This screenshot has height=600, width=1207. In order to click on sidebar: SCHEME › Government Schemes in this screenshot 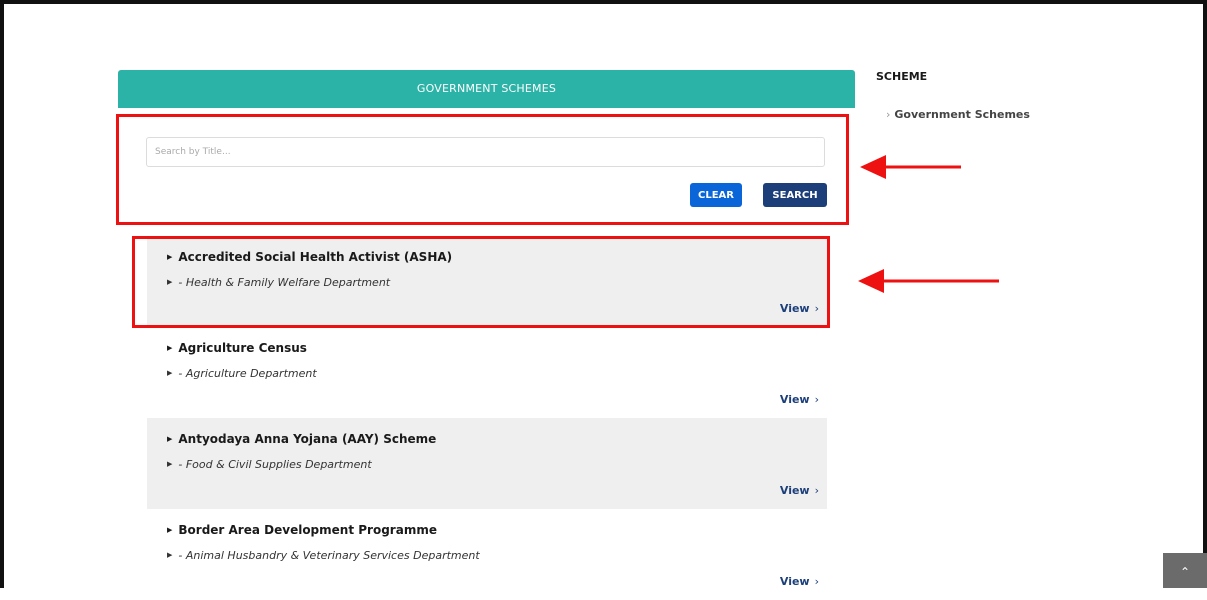, I will do `click(1001, 95)`.